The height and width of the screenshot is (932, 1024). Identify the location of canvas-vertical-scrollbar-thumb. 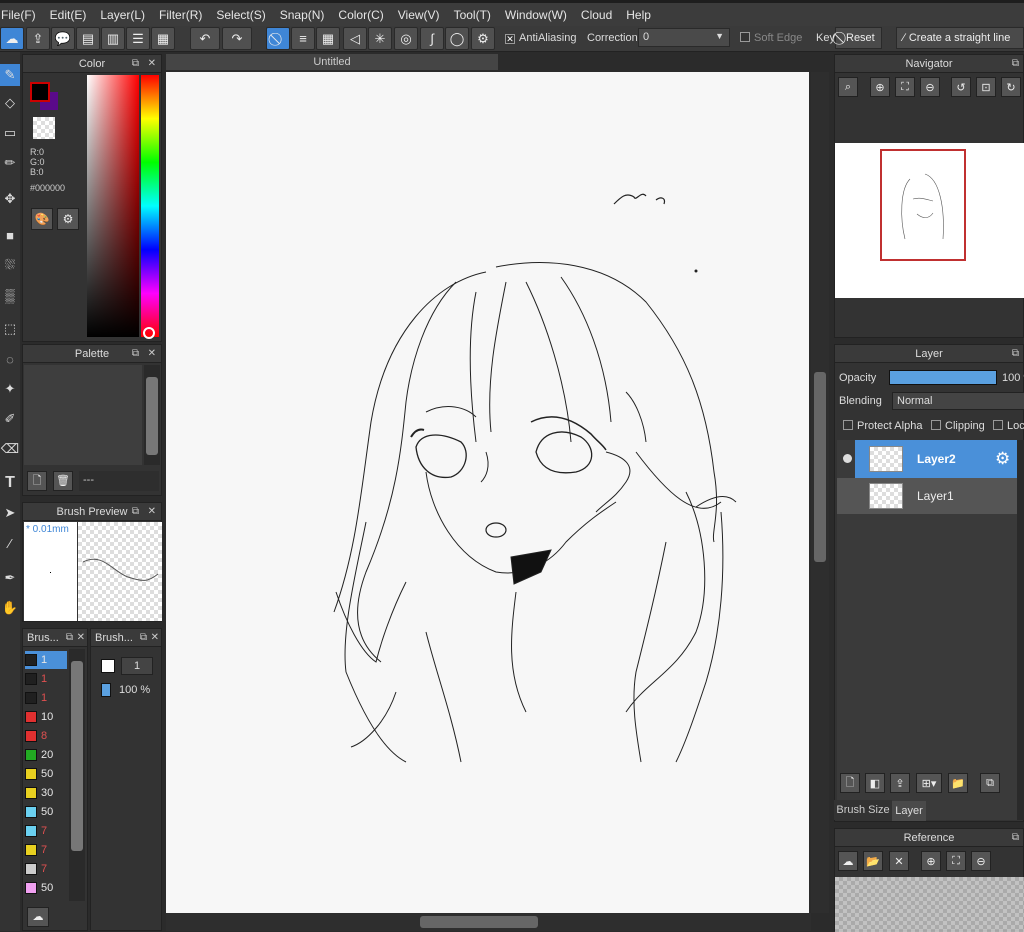
(820, 467).